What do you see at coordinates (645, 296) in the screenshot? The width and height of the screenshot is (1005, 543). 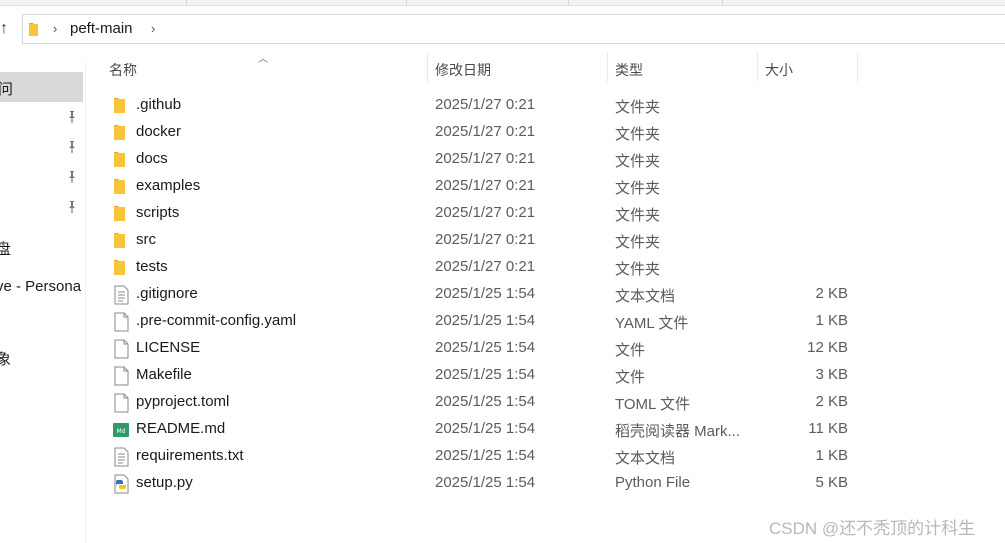 I see `file-type: 文本文档` at bounding box center [645, 296].